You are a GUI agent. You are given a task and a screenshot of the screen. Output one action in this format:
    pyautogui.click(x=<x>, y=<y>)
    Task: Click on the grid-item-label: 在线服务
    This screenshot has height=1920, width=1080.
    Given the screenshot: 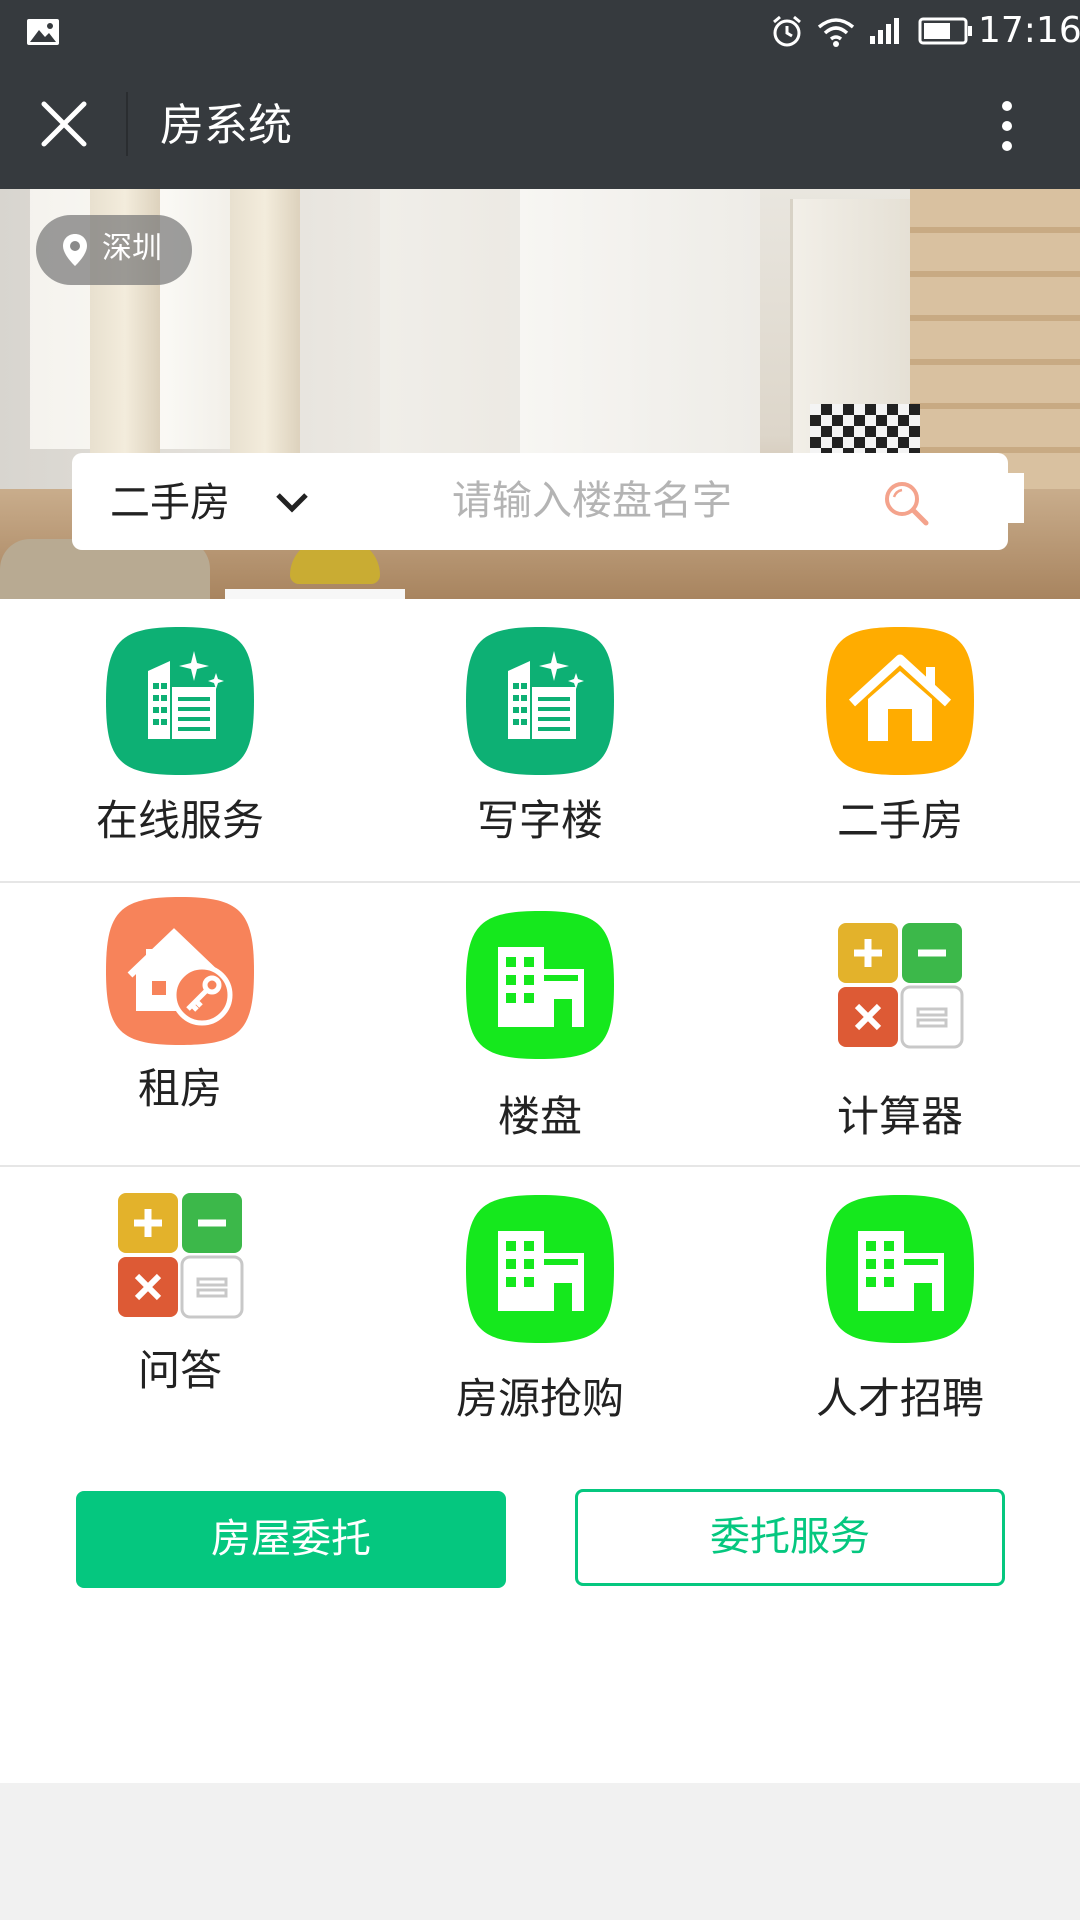 What is the action you would take?
    pyautogui.click(x=179, y=820)
    